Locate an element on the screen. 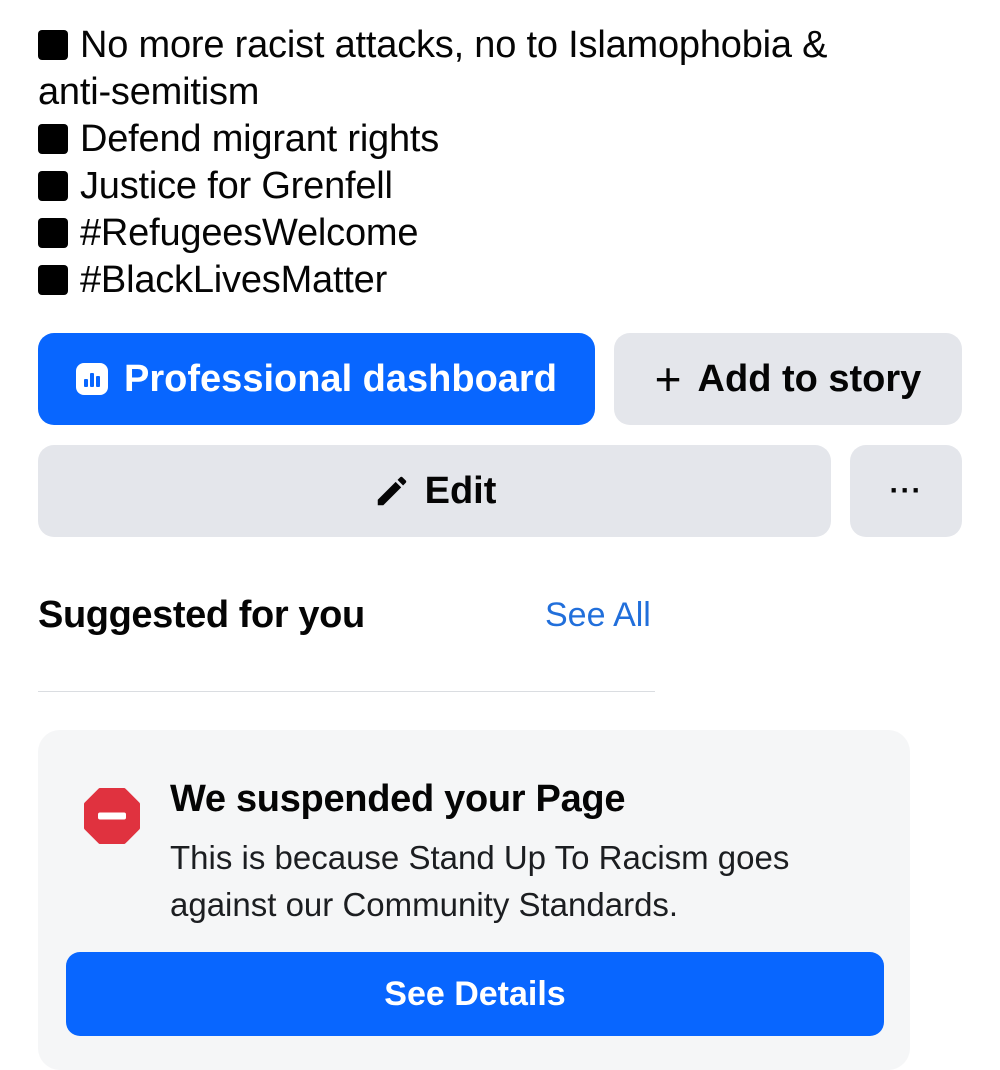  more-options-button: ··· is located at coordinates (906, 491).